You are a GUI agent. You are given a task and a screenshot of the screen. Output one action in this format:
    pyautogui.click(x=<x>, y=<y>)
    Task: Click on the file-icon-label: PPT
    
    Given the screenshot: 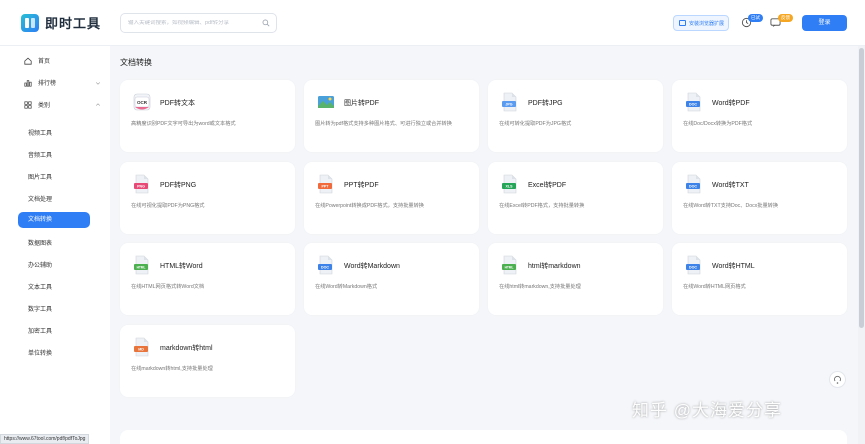 What is the action you would take?
    pyautogui.click(x=326, y=186)
    